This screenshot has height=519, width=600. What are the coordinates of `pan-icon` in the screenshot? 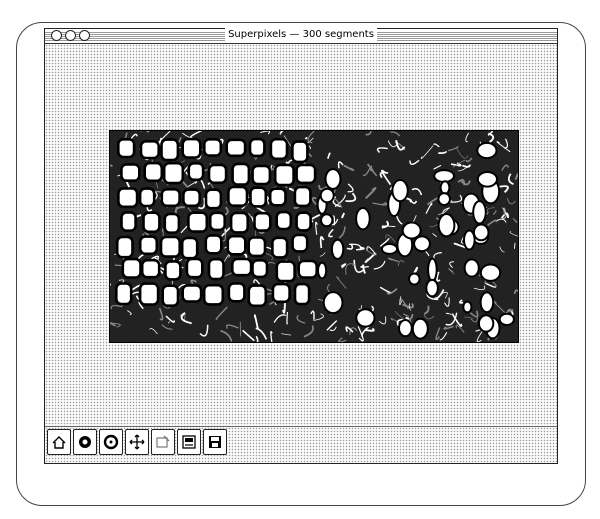 It's located at (137, 442).